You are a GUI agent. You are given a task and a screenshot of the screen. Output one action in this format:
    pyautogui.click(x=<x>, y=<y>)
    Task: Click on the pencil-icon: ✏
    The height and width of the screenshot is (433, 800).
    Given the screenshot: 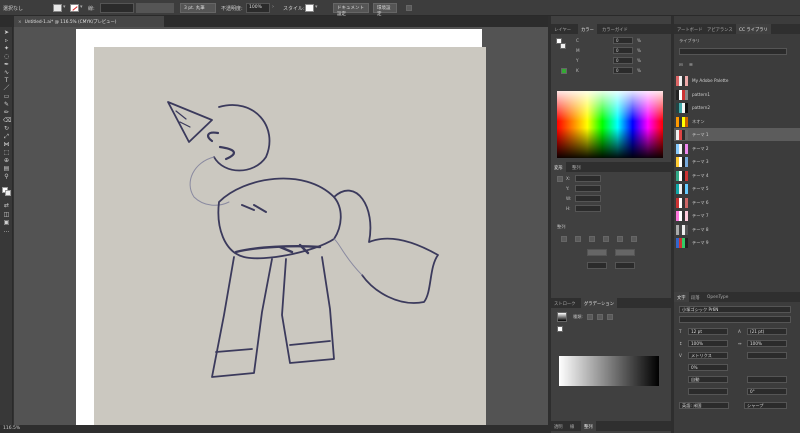 What is the action you would take?
    pyautogui.click(x=6, y=113)
    